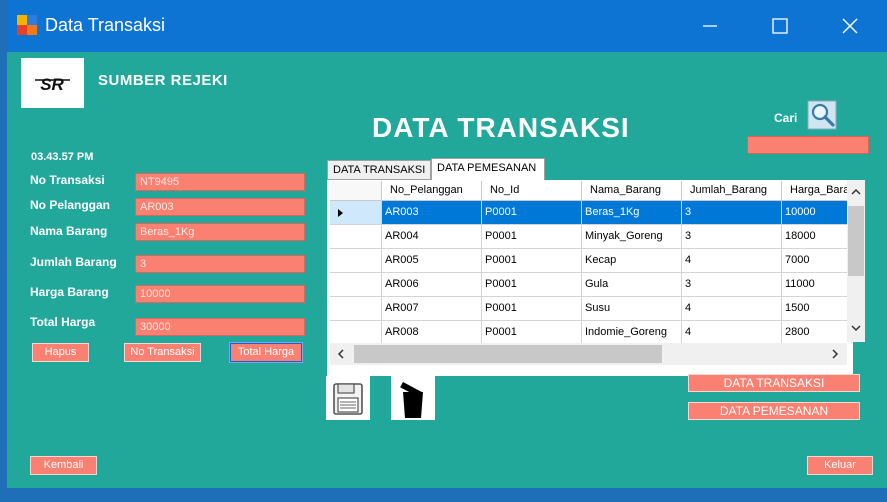 The width and height of the screenshot is (887, 502). What do you see at coordinates (780, 26) in the screenshot?
I see `maximize-icon` at bounding box center [780, 26].